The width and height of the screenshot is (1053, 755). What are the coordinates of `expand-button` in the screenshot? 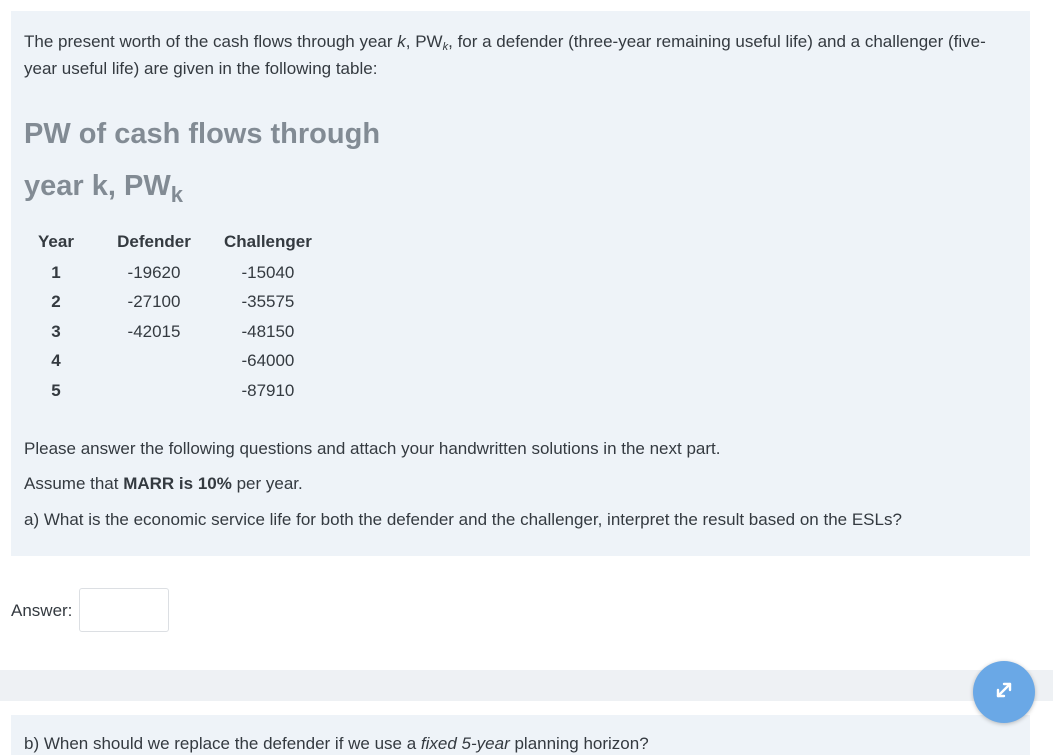 It's located at (1004, 692).